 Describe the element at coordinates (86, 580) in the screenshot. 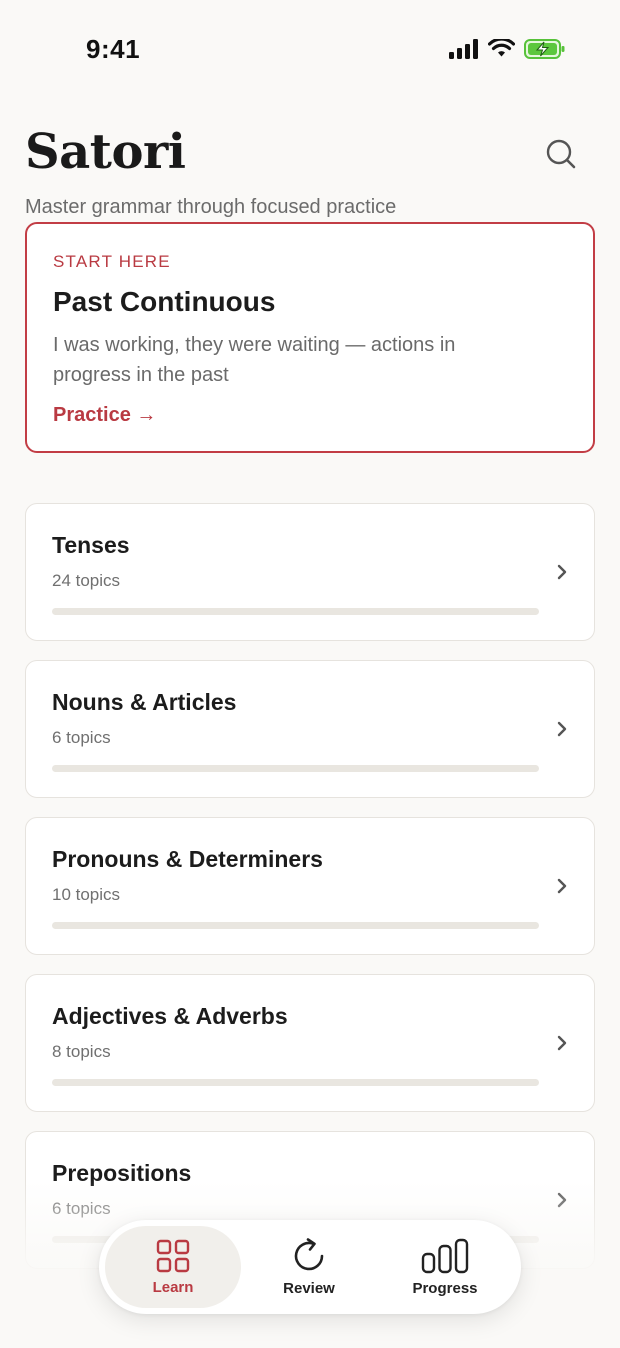

I see `category-topic-count: 24 topics` at that location.